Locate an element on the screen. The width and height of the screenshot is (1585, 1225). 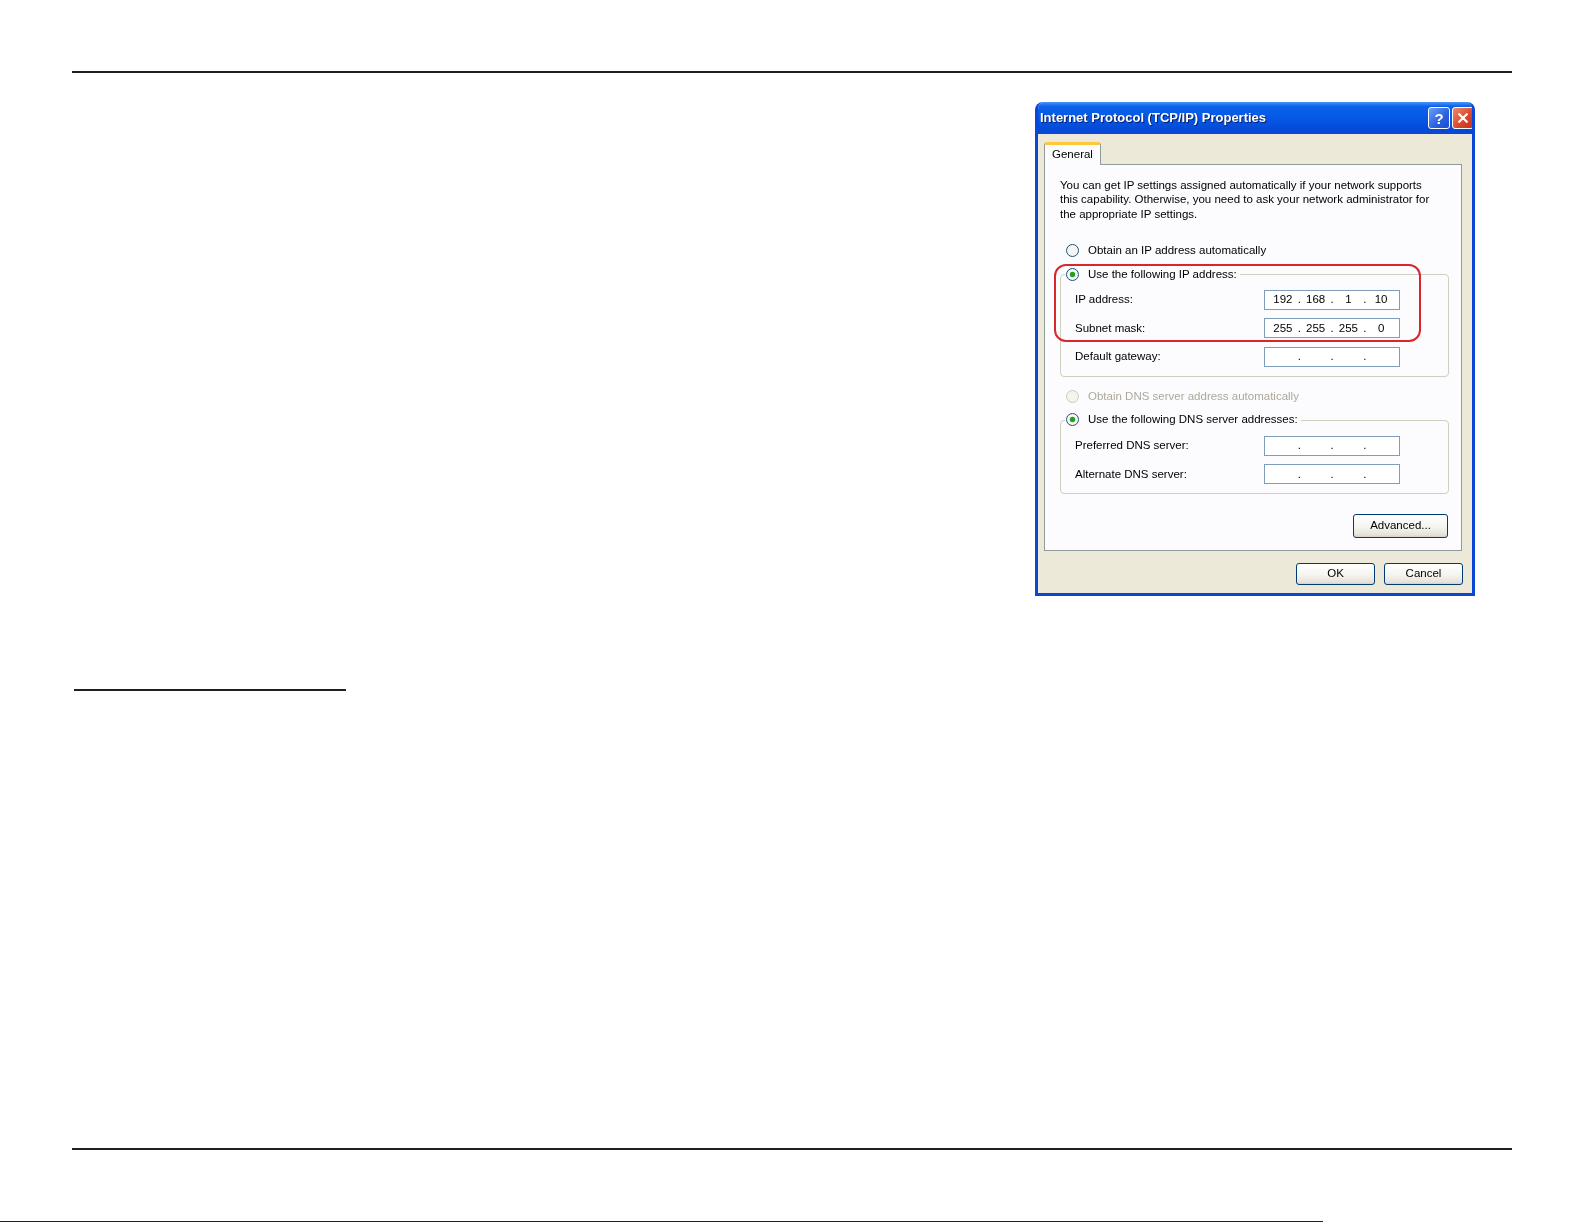
radio-option: Use the following DNS server addresses: is located at coordinates (1183, 419).